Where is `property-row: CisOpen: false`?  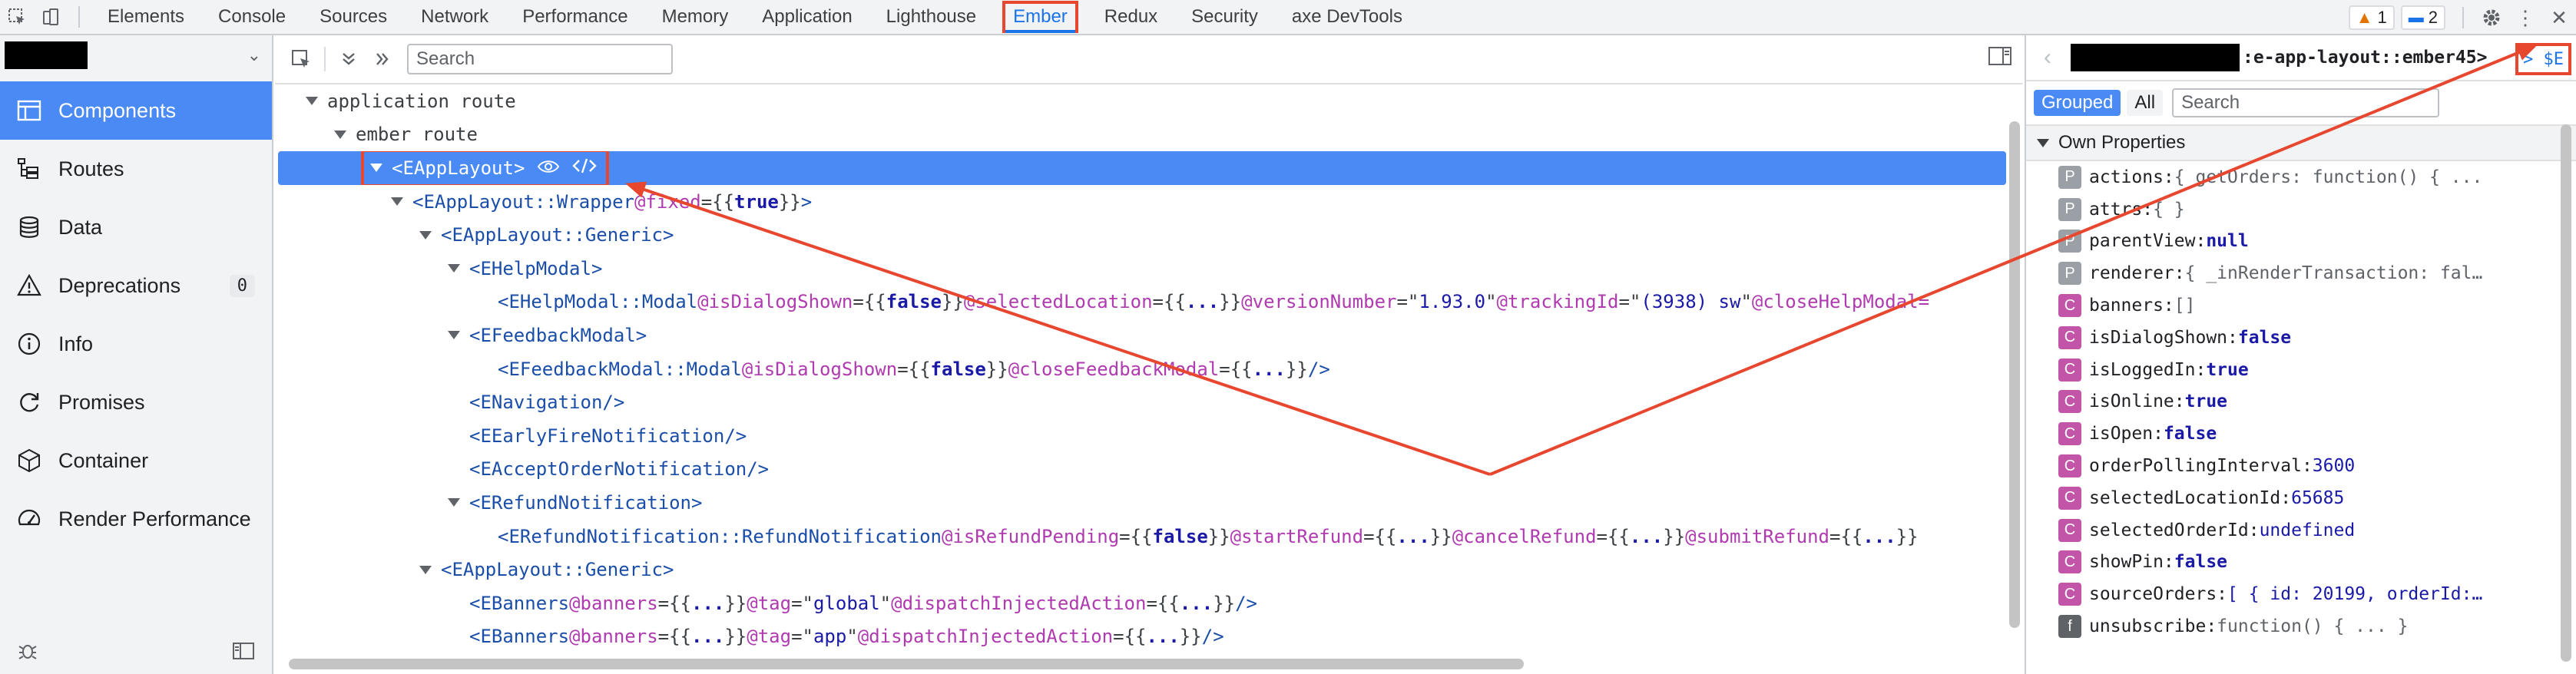 property-row: CisOpen: false is located at coordinates (2317, 434).